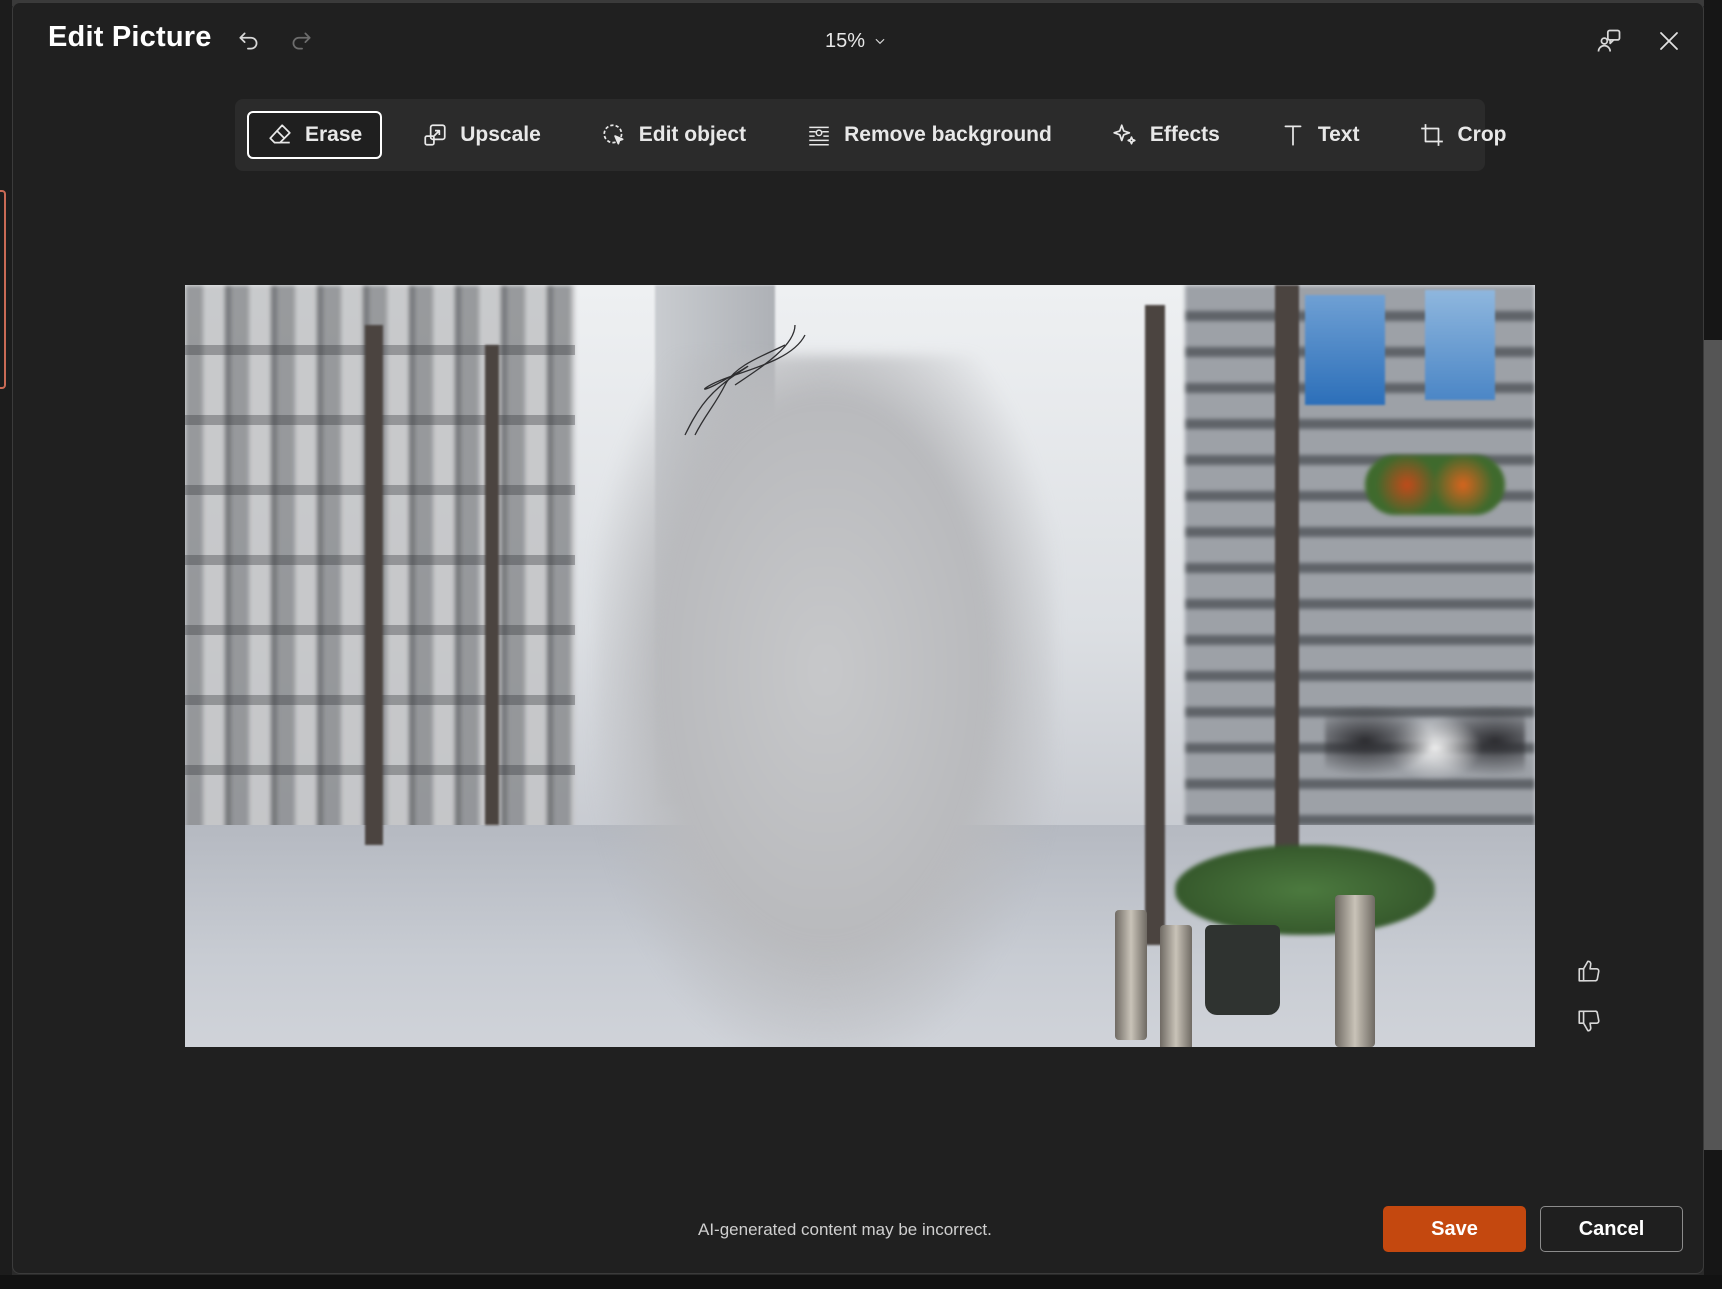 The width and height of the screenshot is (1722, 1289). Describe the element at coordinates (1482, 134) in the screenshot. I see `tool-crop-label: Crop` at that location.